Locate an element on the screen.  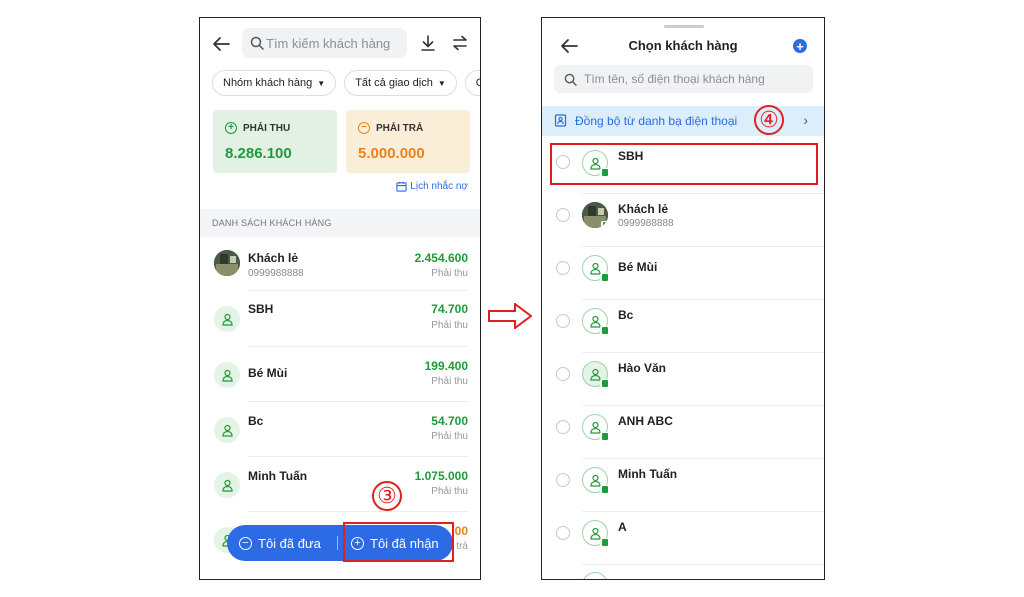
list-item: Bc is located at coordinates (683, 325).